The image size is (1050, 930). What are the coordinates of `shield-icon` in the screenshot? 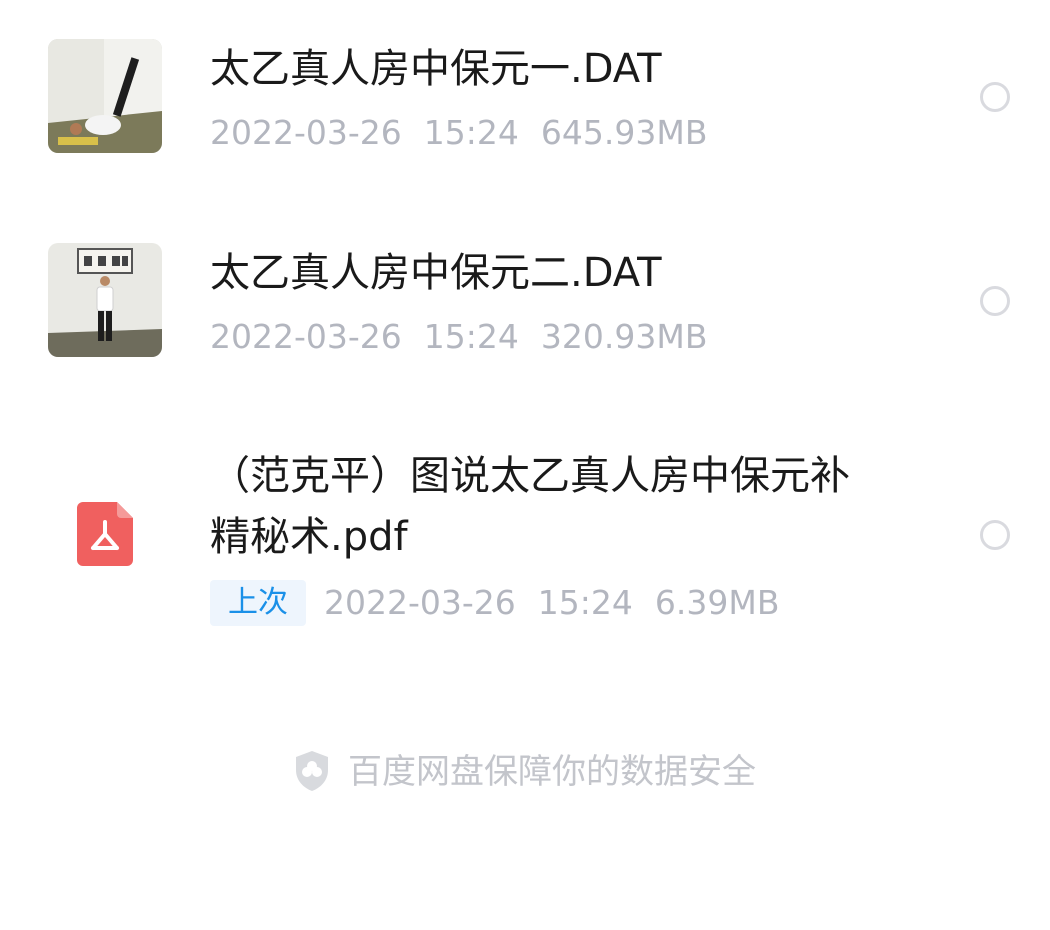 It's located at (312, 771).